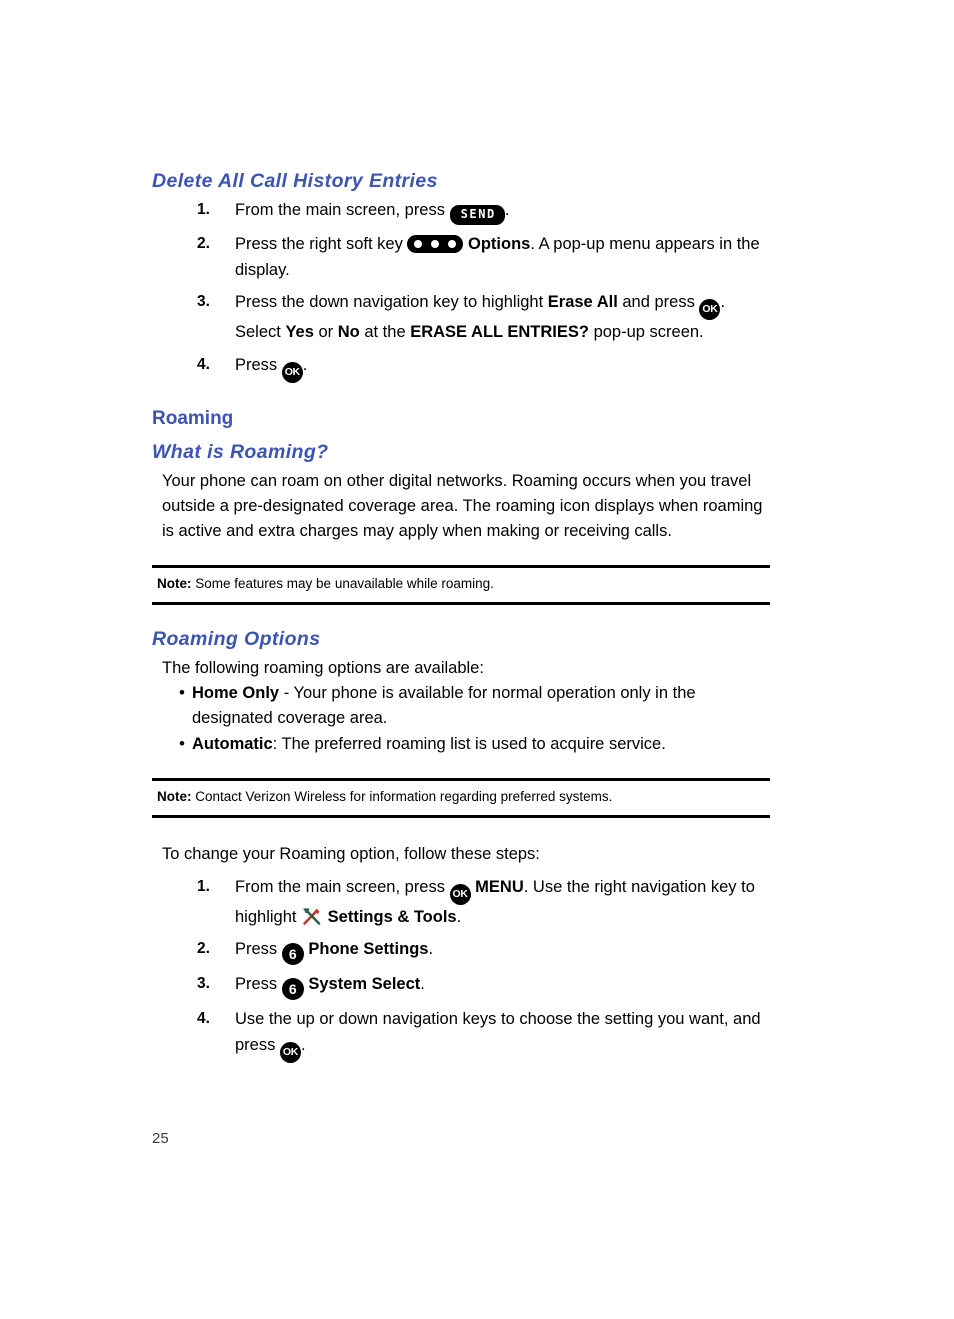  Describe the element at coordinates (582, 302) in the screenshot. I see `emphasis-text: Erase All` at that location.